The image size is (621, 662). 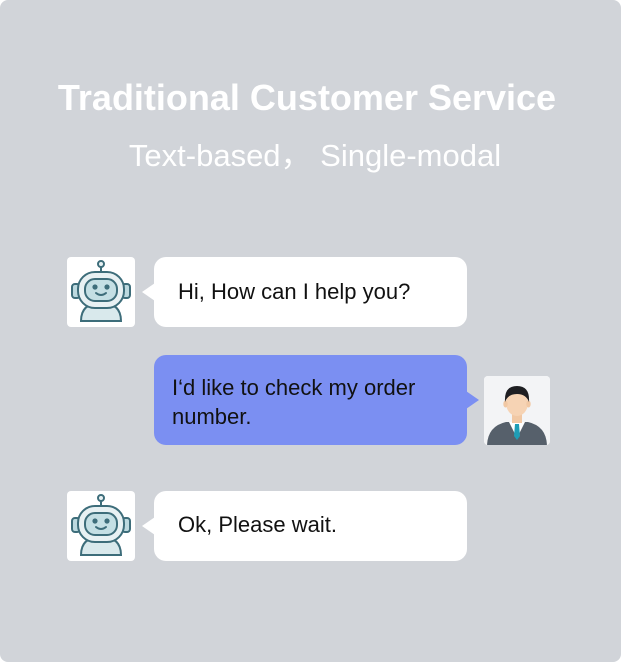 I want to click on businessman-icon, so click(x=517, y=410).